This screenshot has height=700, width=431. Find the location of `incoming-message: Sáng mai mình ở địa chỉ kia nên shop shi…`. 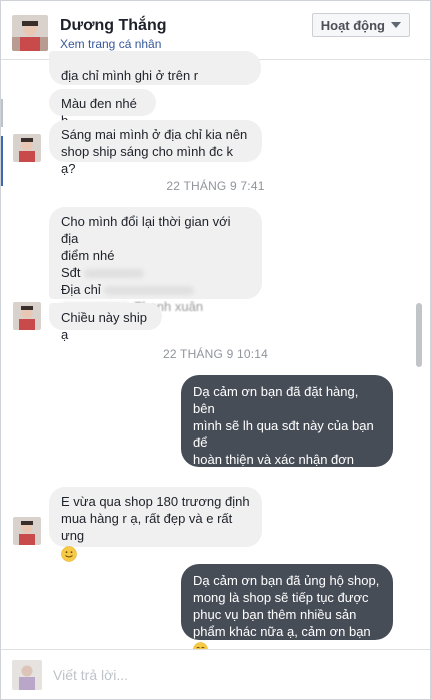

incoming-message: Sáng mai mình ở địa chỉ kia nên shop shi… is located at coordinates (155, 148).